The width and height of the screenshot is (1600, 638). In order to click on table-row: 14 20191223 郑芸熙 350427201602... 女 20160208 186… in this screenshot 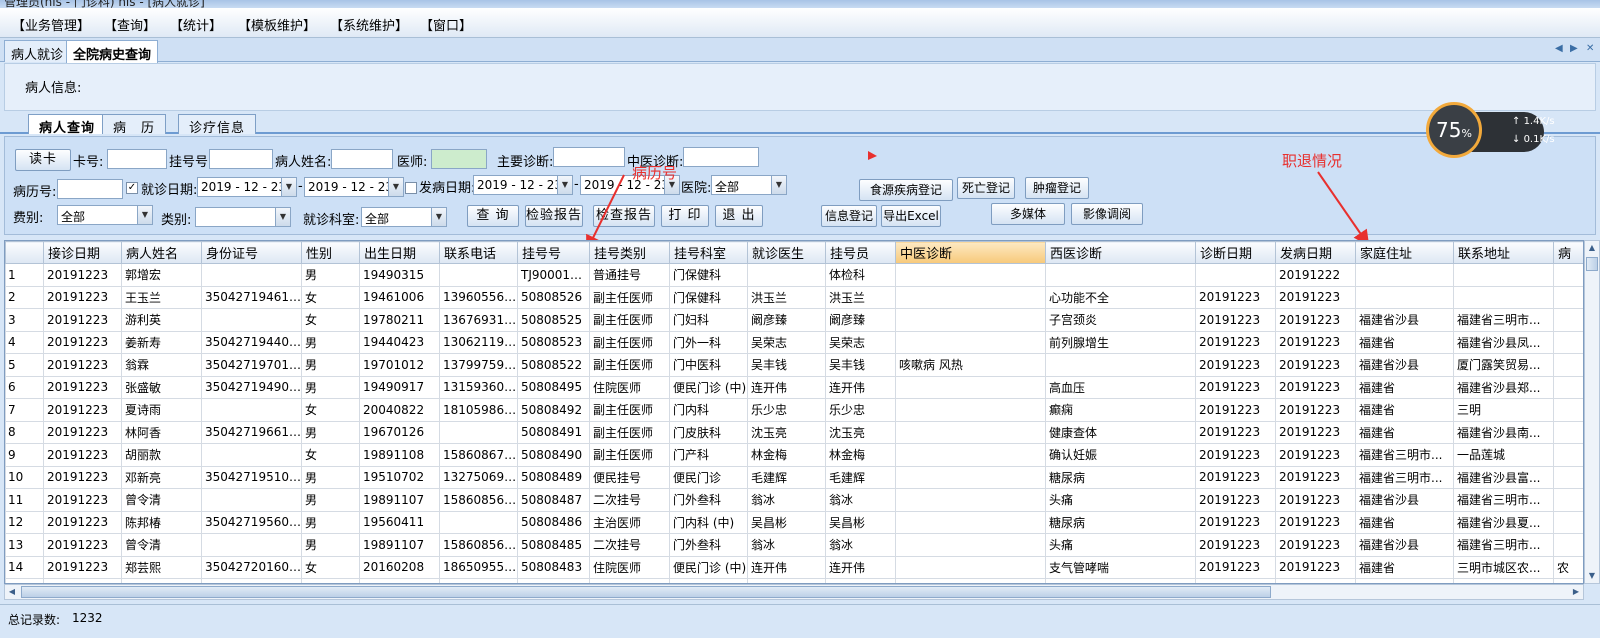, I will do `click(794, 567)`.